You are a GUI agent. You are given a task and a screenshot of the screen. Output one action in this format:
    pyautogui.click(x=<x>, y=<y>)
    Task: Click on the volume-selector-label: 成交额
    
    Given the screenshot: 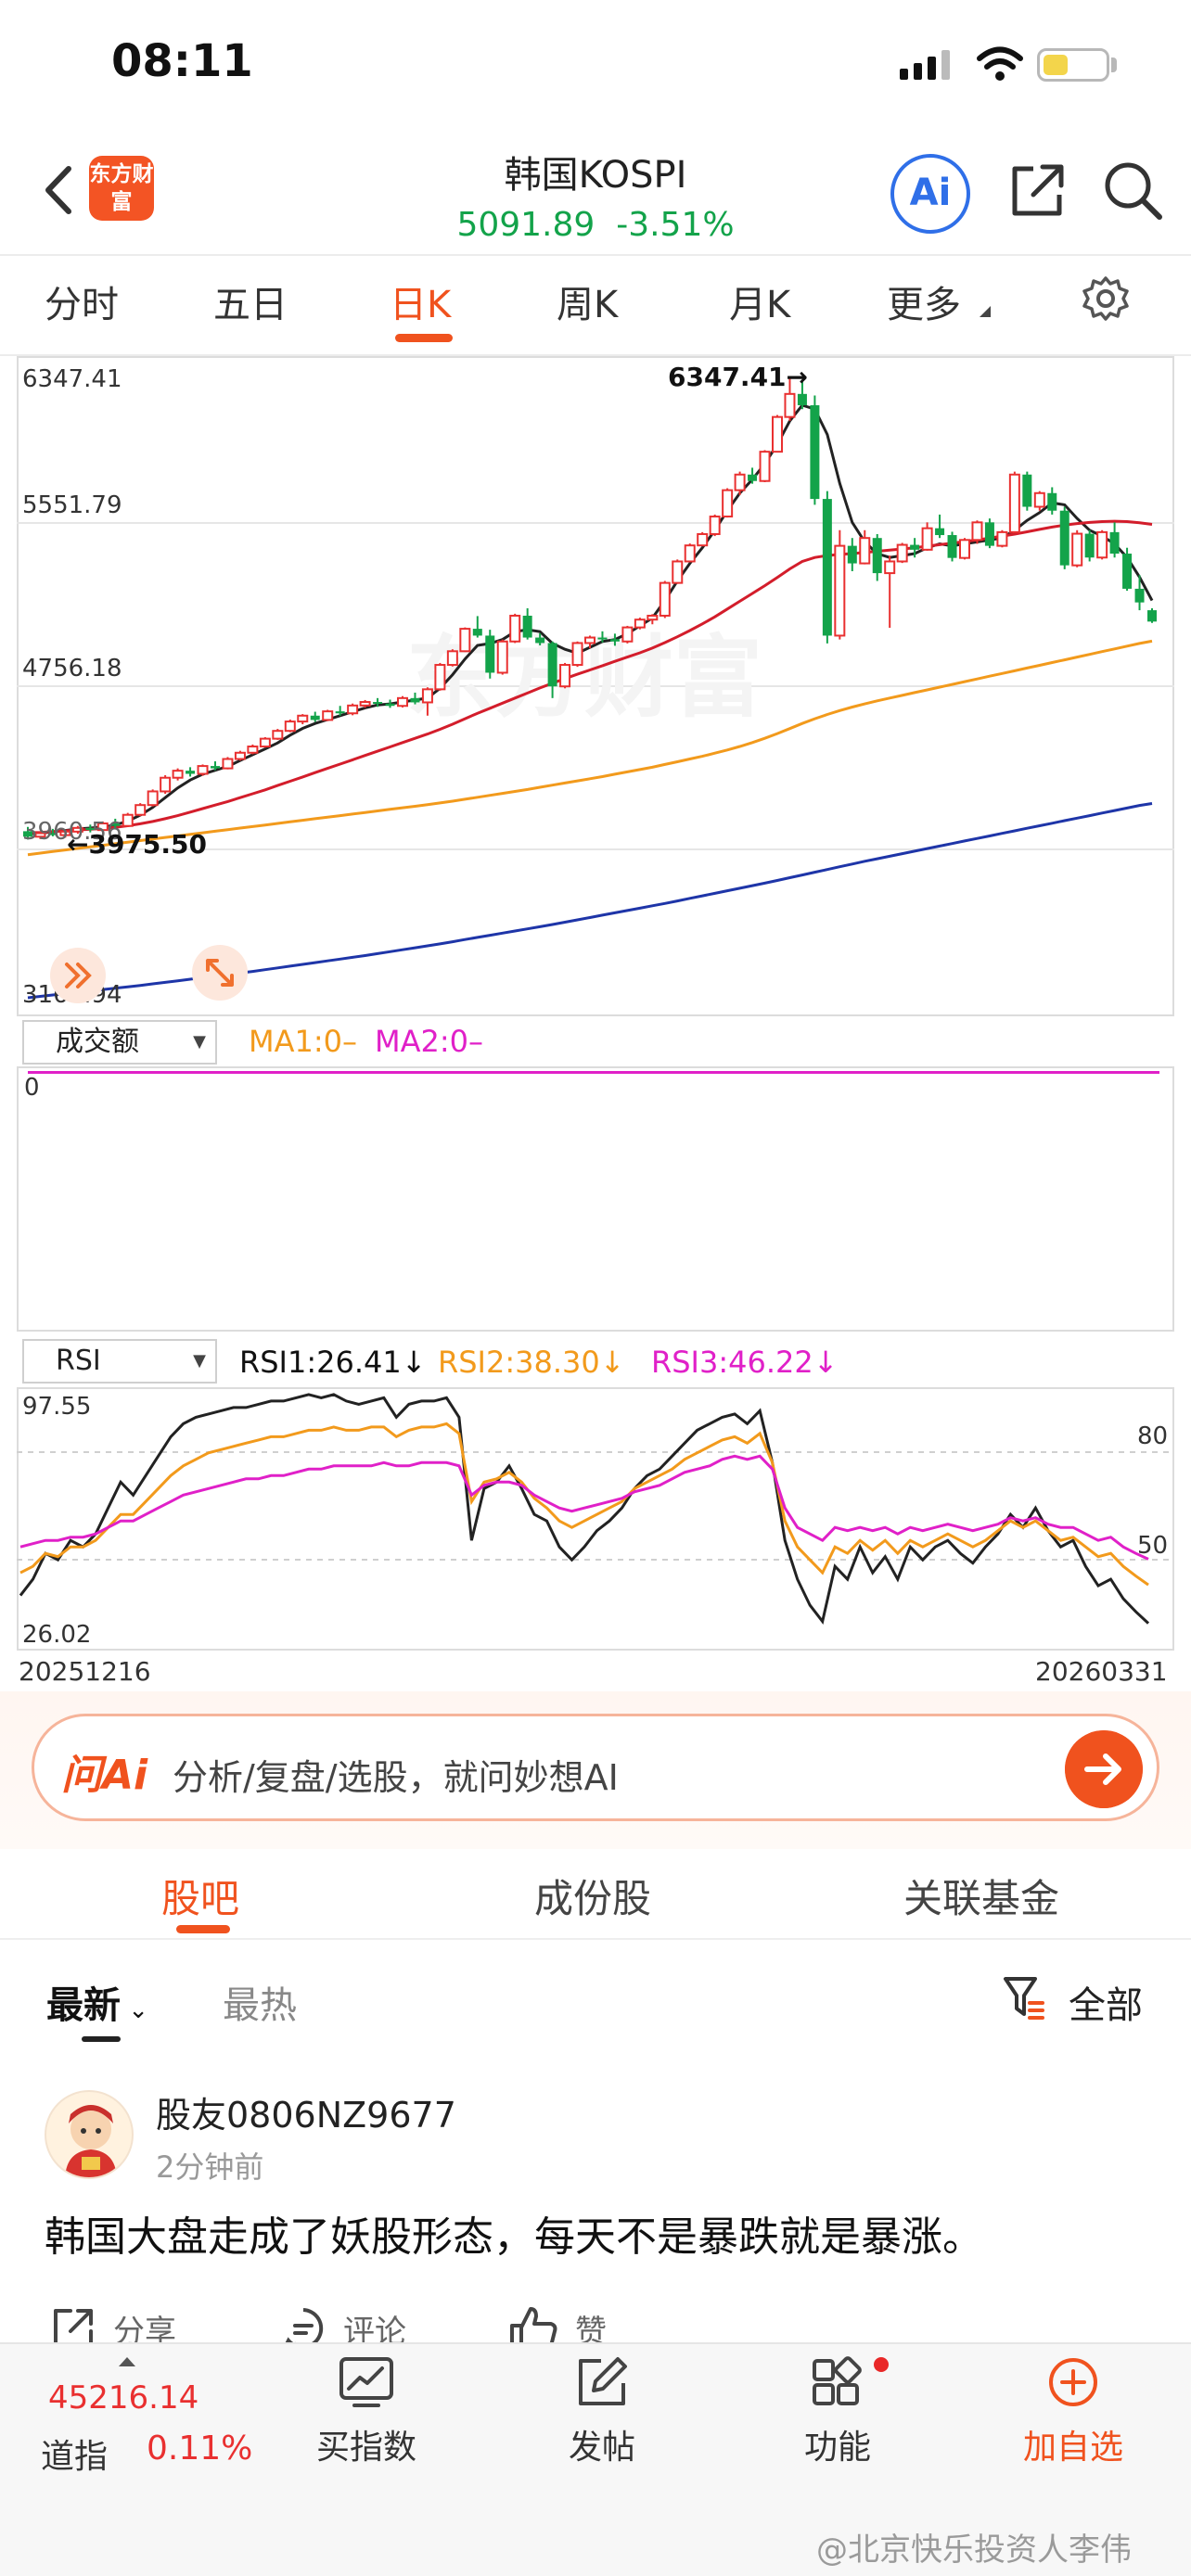 What is the action you would take?
    pyautogui.click(x=97, y=1042)
    